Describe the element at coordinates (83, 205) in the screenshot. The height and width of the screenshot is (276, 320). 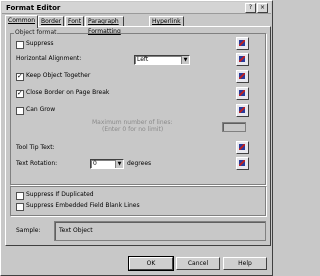
I see `suppress-embedded-label: Suppress Embedded Field Blank Lines` at that location.